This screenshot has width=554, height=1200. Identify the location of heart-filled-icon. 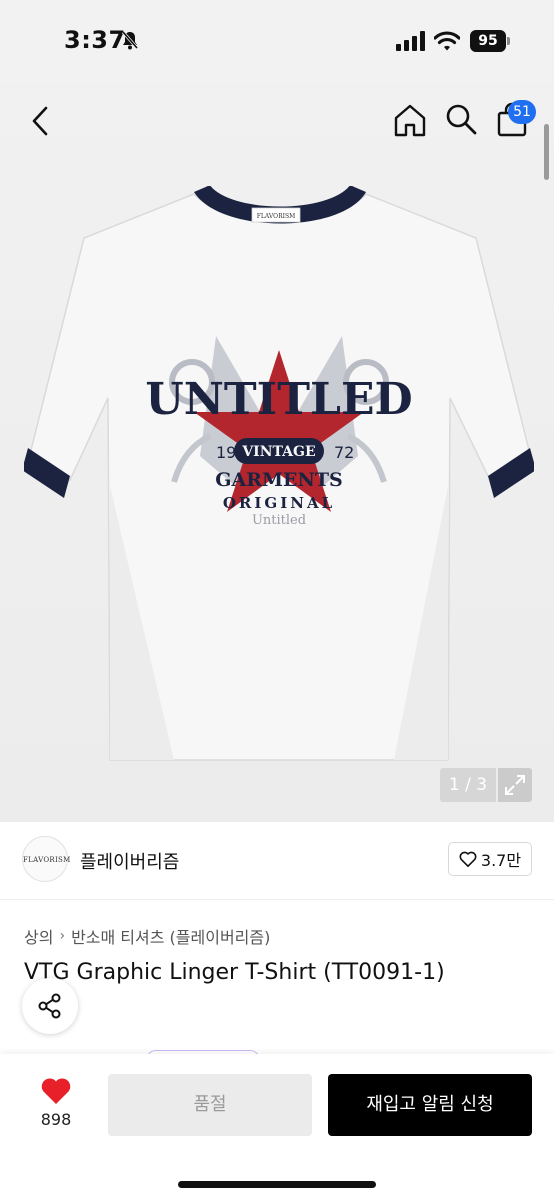
(56, 1091).